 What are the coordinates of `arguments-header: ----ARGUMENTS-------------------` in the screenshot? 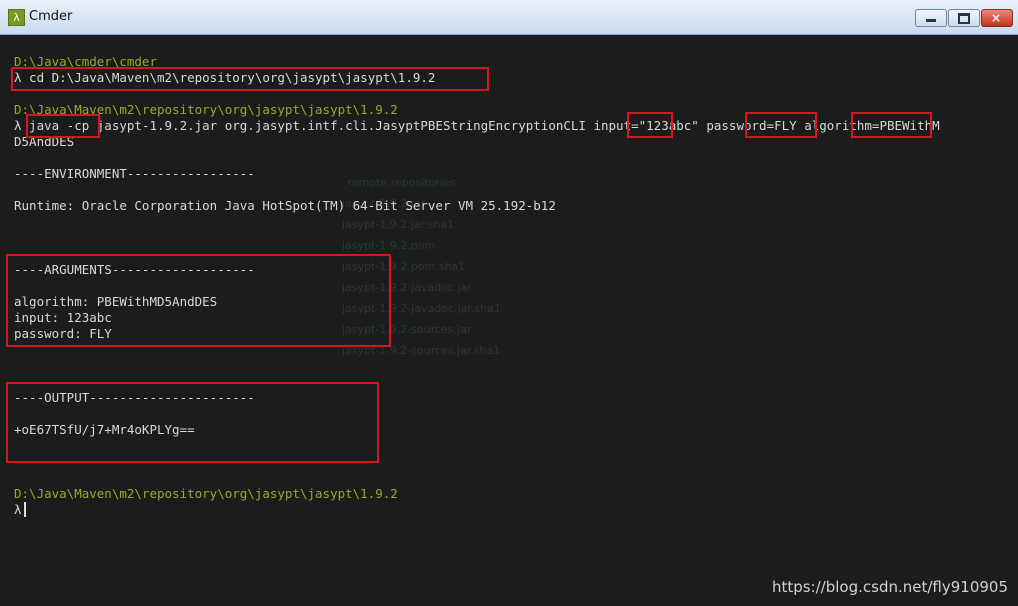 It's located at (134, 269).